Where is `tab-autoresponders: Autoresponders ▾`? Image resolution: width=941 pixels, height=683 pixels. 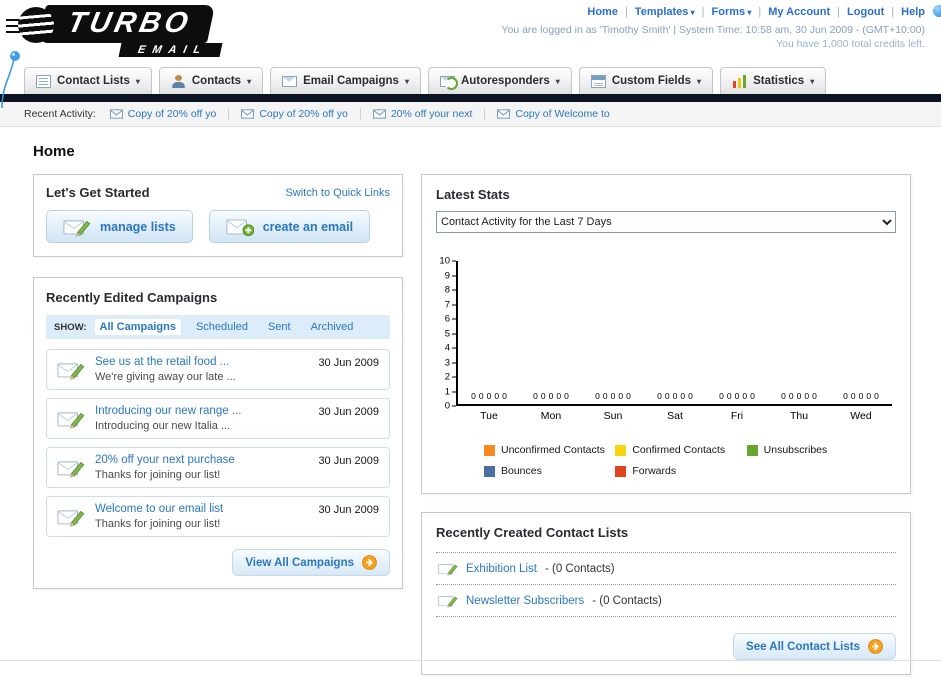 tab-autoresponders: Autoresponders ▾ is located at coordinates (499, 80).